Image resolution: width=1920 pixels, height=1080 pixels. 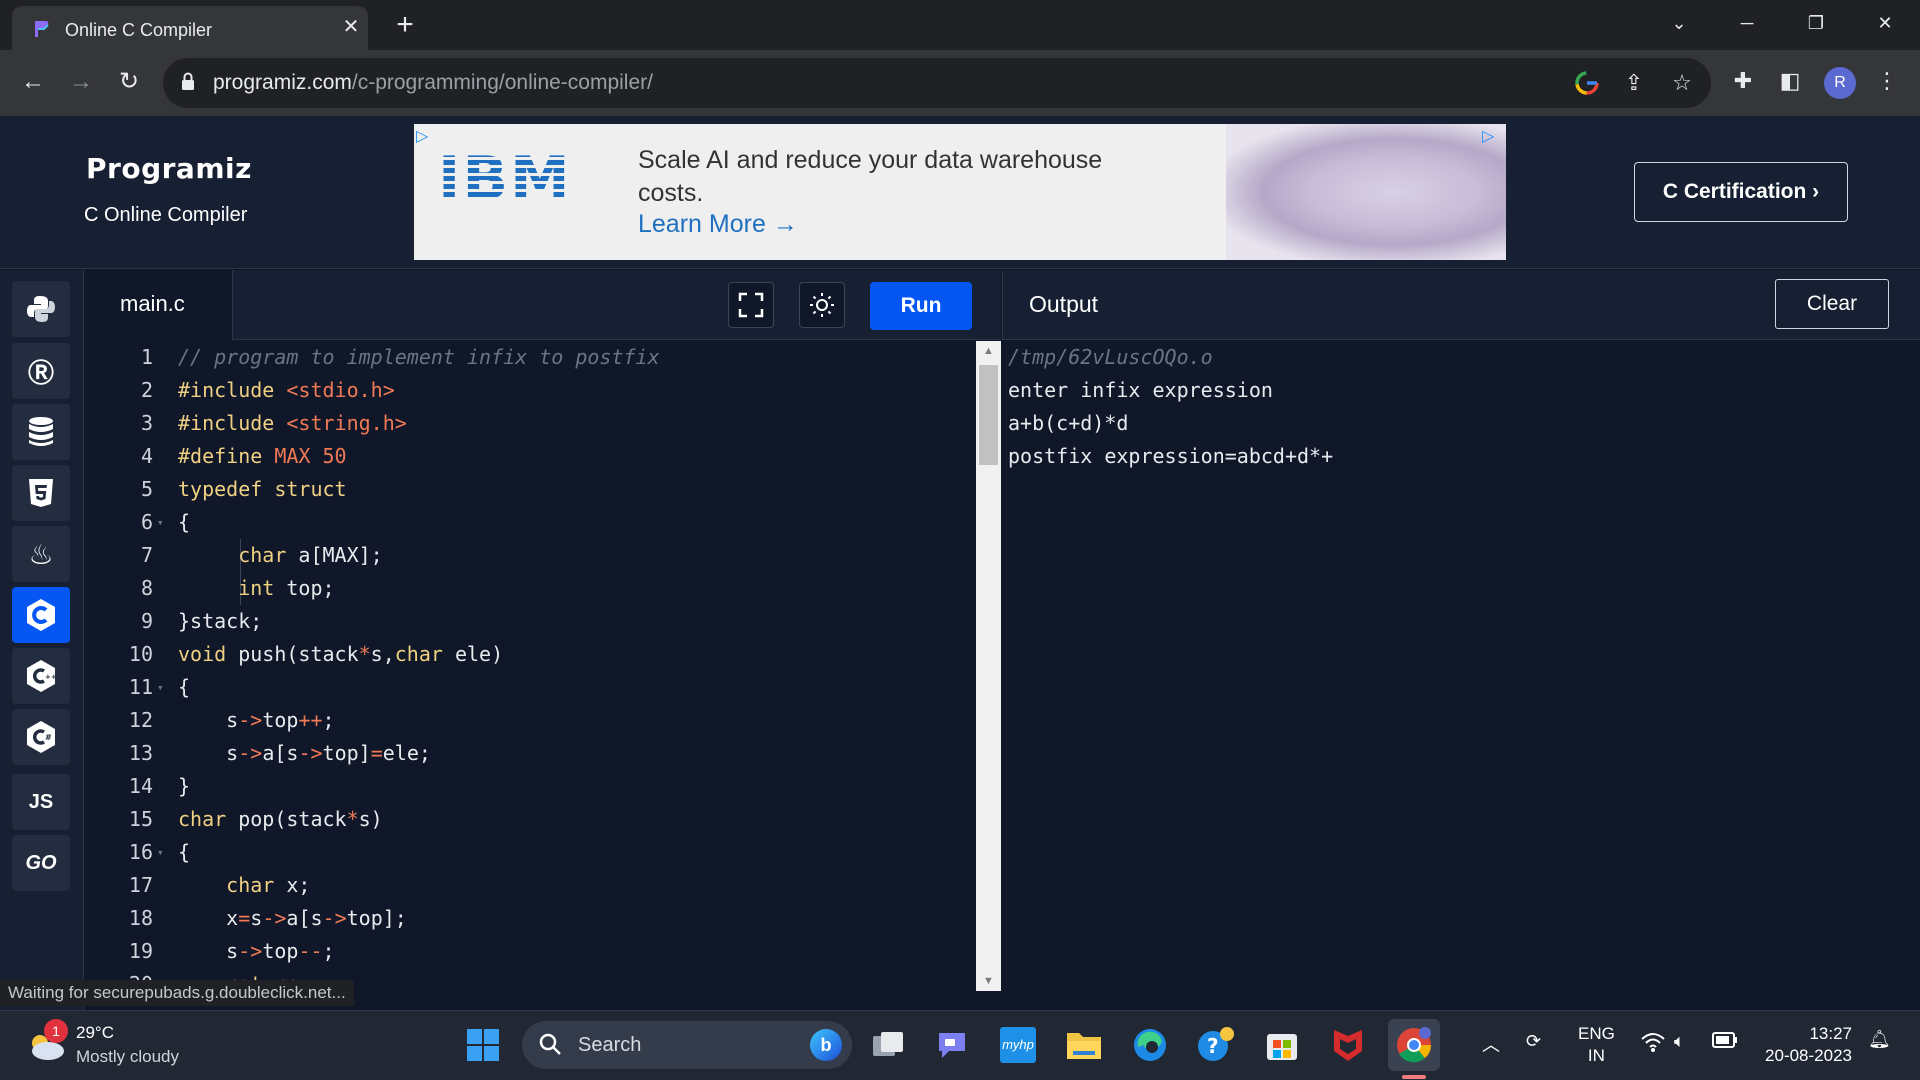 I want to click on forward-icon: →, so click(x=81, y=82).